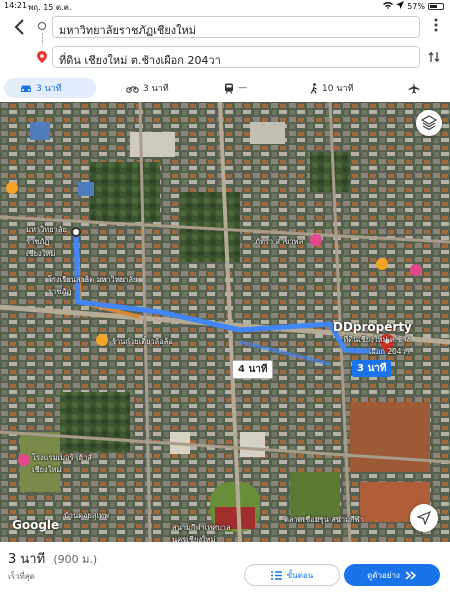  What do you see at coordinates (324, 519) in the screenshot?
I see `map-label: ตลาดเชื่อมรุน สนามกีฬา` at bounding box center [324, 519].